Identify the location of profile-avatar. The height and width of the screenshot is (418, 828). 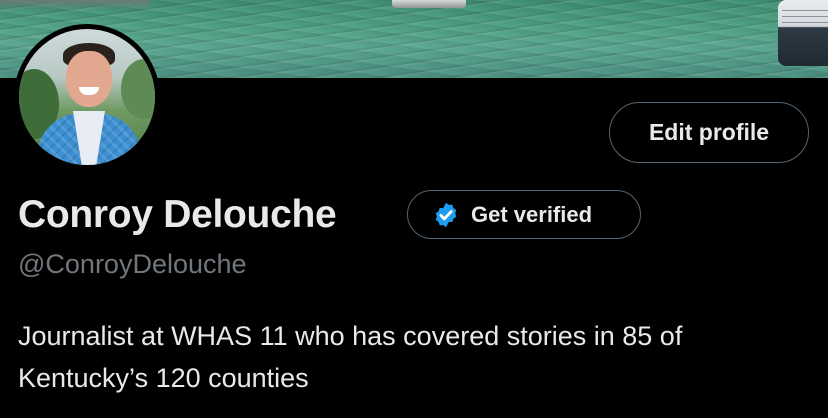
(87, 97).